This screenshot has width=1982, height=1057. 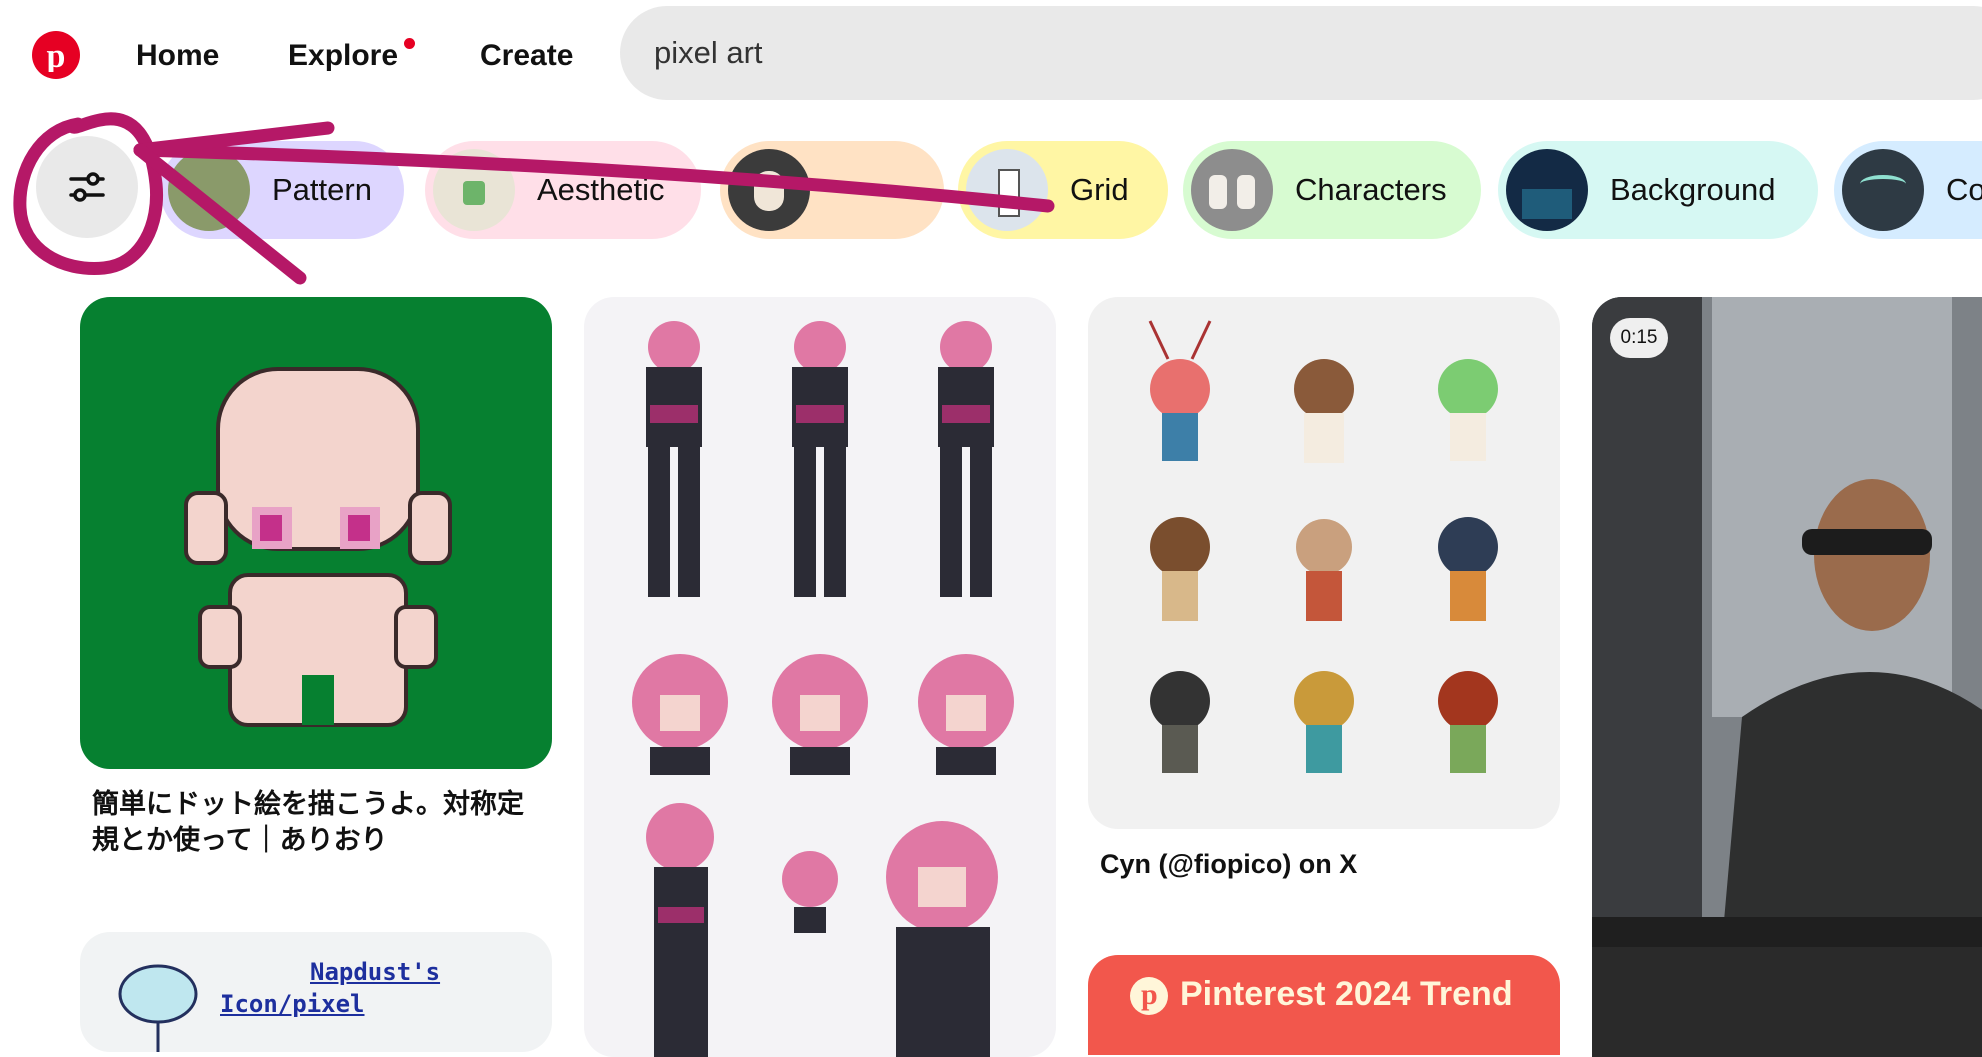 I want to click on napdust-subtitle: Icon/pixel, so click(x=292, y=1004).